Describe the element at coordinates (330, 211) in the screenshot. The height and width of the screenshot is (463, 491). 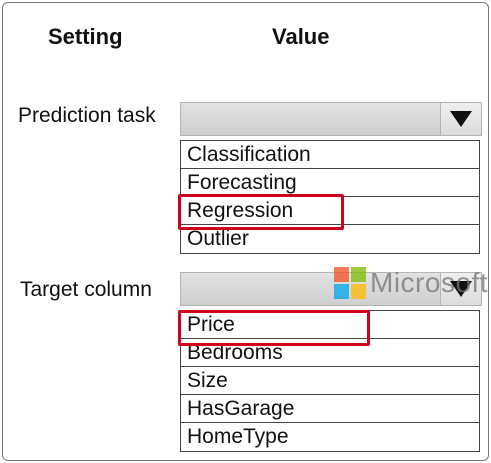
I see `option-regression: Regression` at that location.